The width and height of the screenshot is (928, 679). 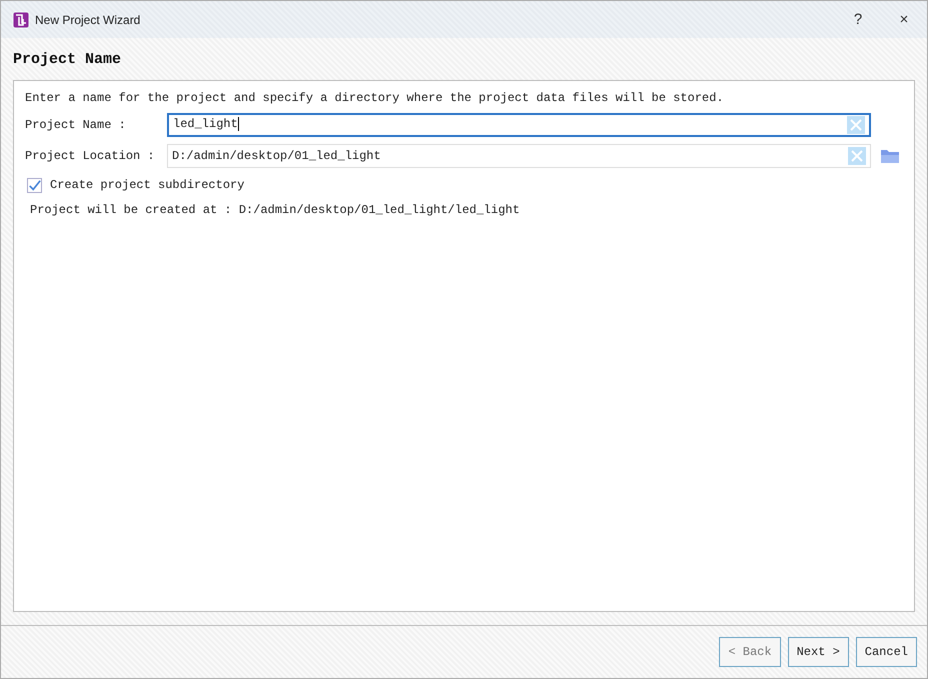 What do you see at coordinates (275, 209) in the screenshot?
I see `result-path-text: Project will be created at : D:/admin/desktop/01_led_light/led_light` at bounding box center [275, 209].